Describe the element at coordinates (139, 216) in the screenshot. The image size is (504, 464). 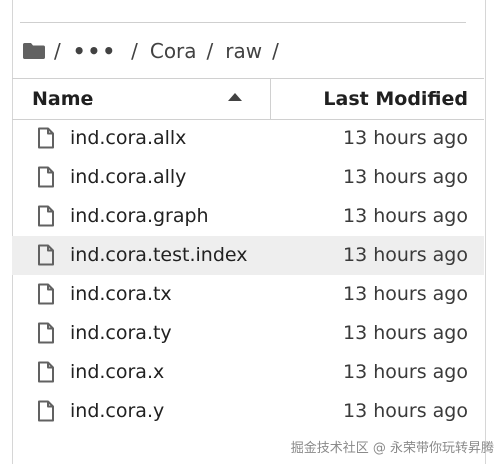
I see `file-name: ind.cora.graph` at that location.